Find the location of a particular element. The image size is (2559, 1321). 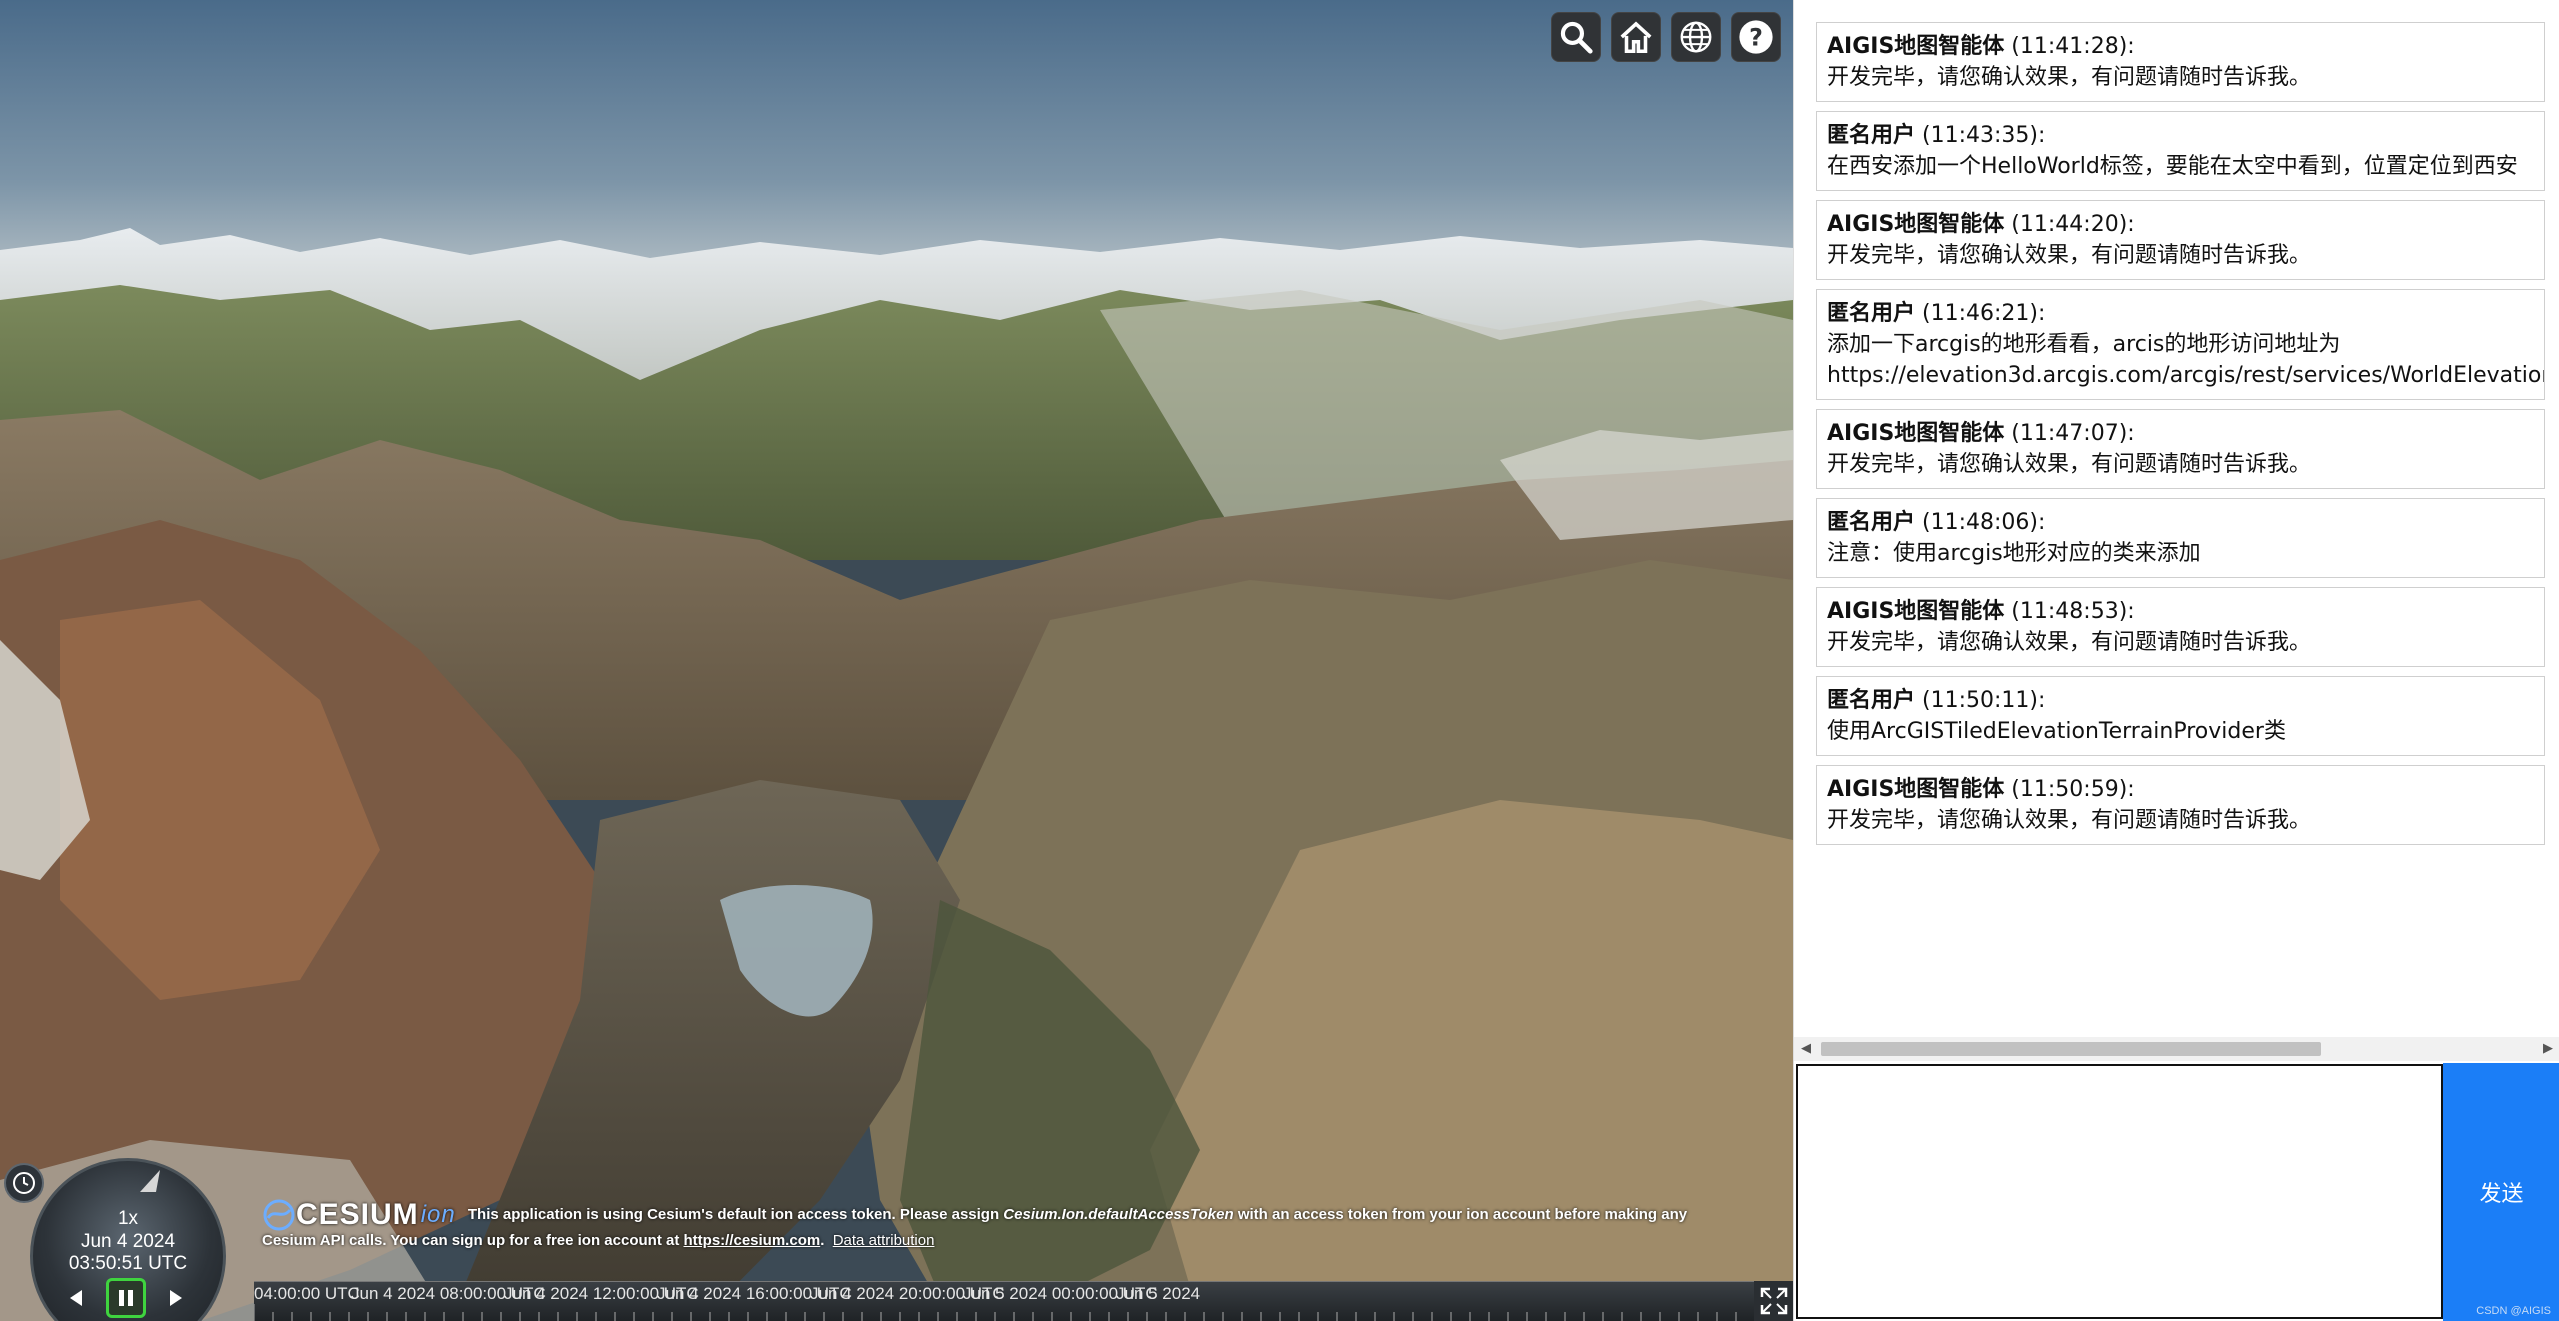

home-button is located at coordinates (1636, 37).